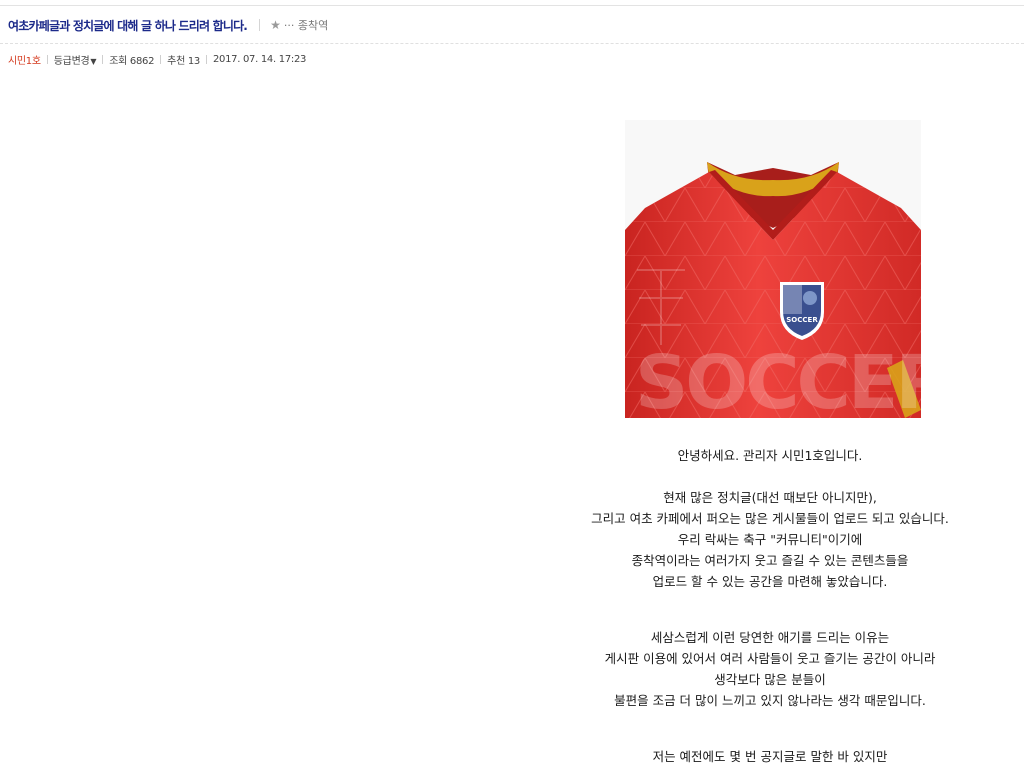 This screenshot has height=767, width=1024. I want to click on view-count: 조회 6862, so click(132, 61).